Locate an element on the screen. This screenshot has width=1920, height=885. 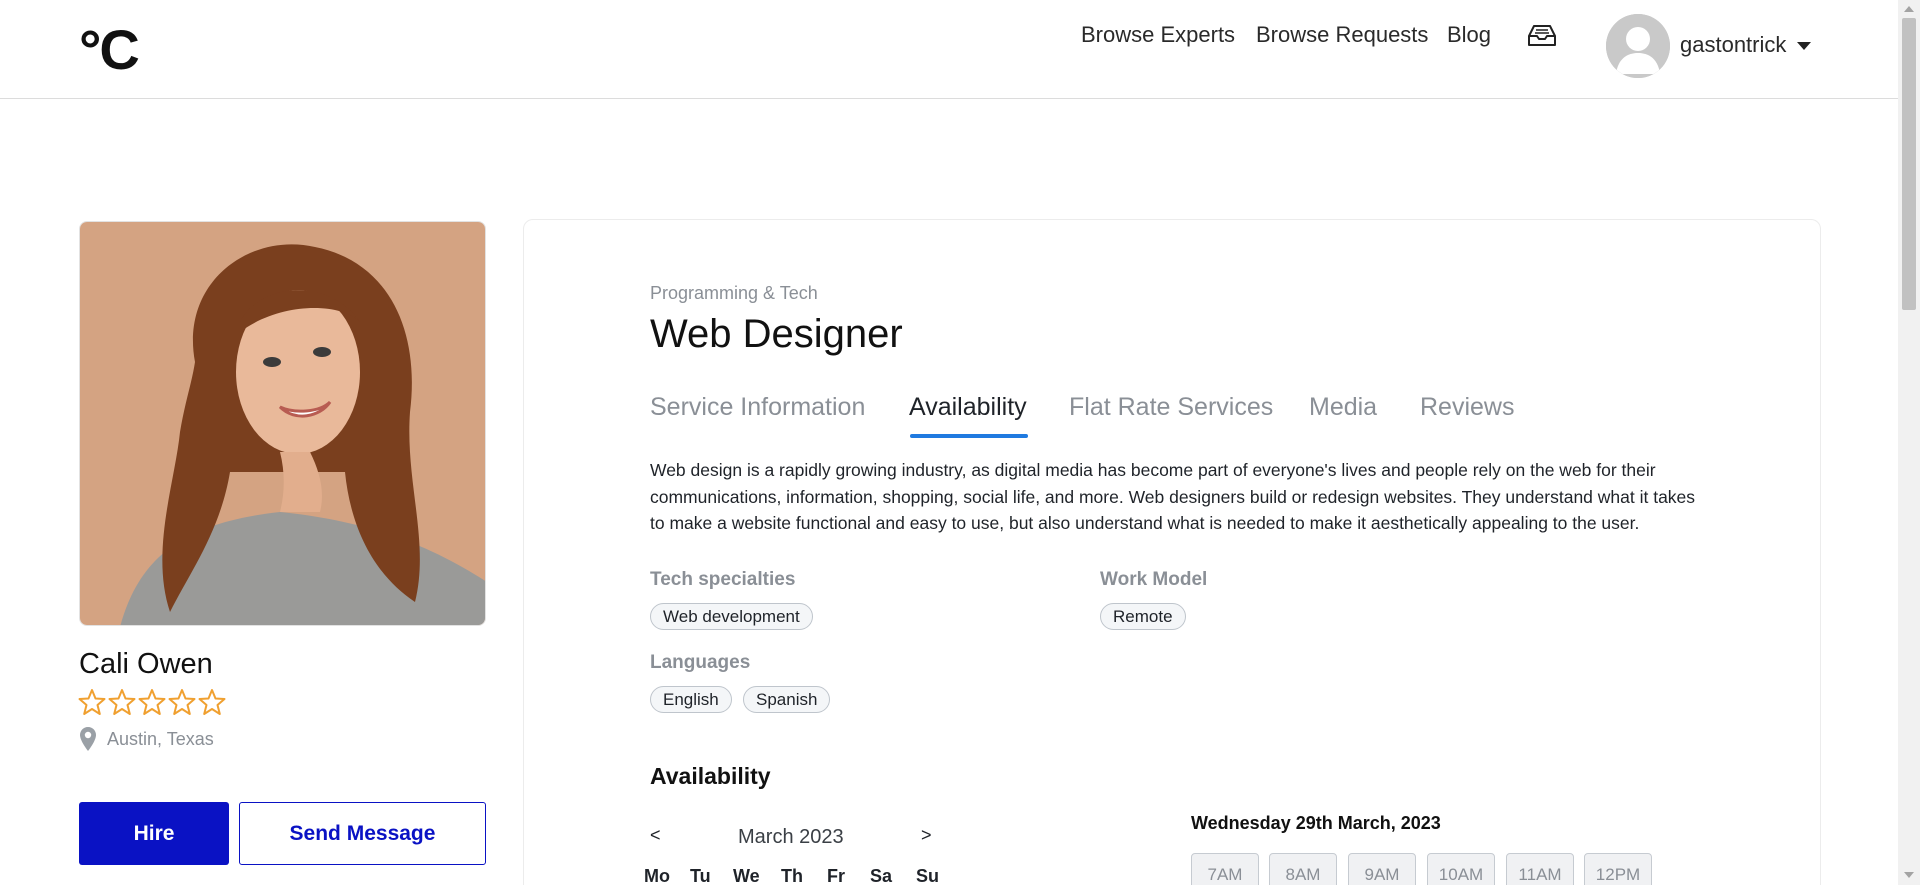
chevron-down-icon is located at coordinates (1804, 46).